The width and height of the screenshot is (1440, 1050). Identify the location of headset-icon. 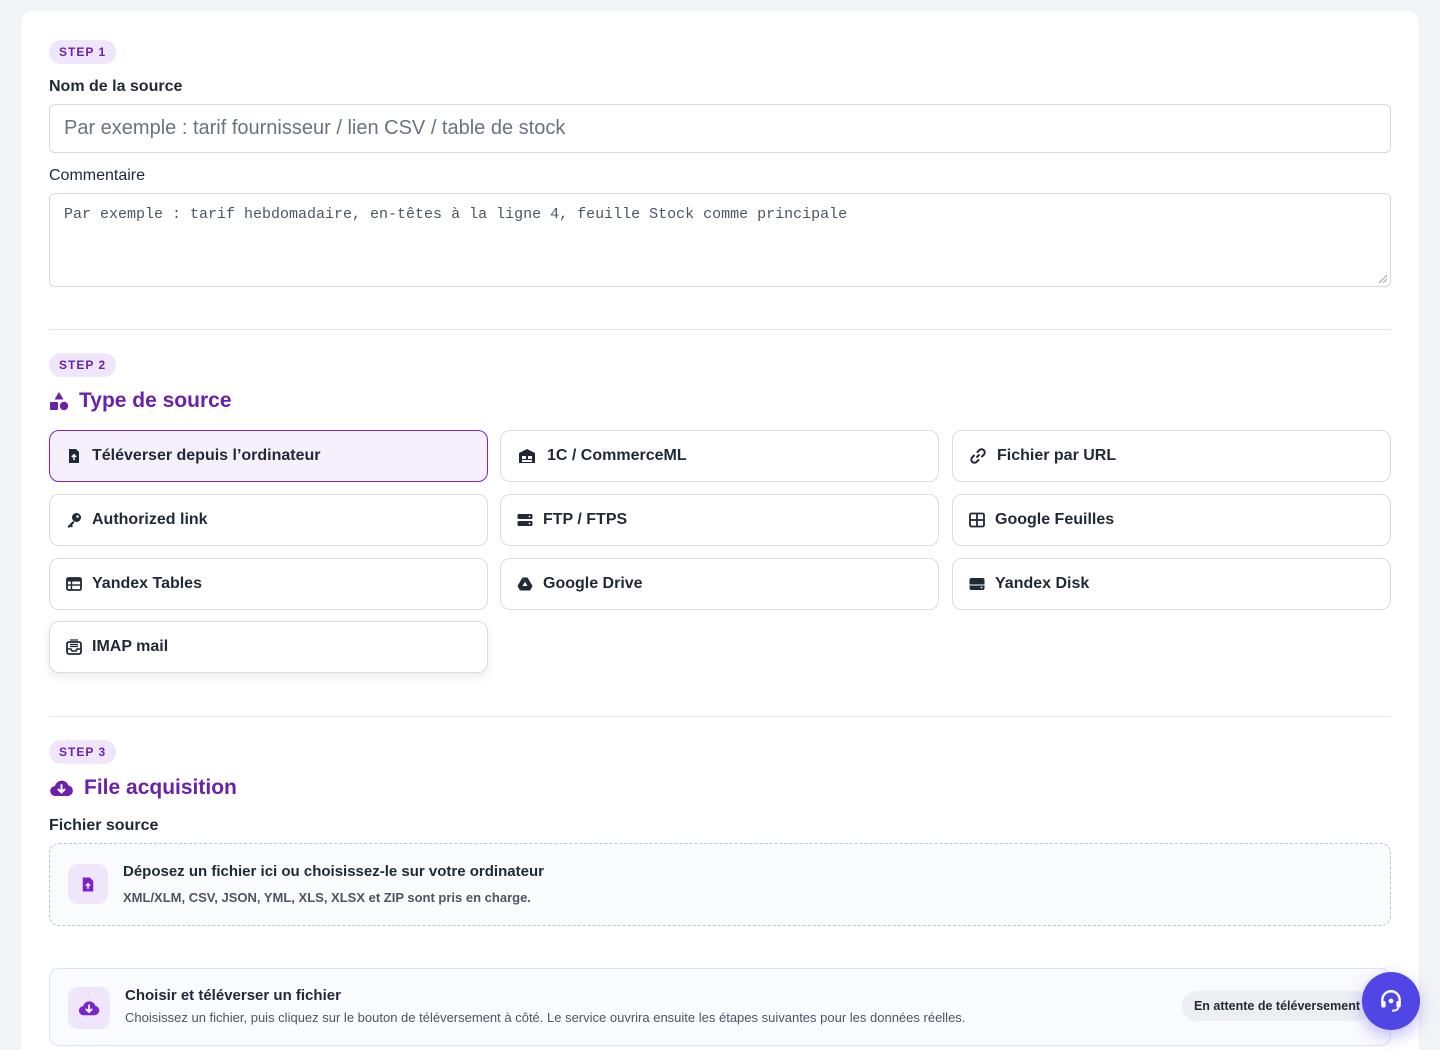
(1391, 1001).